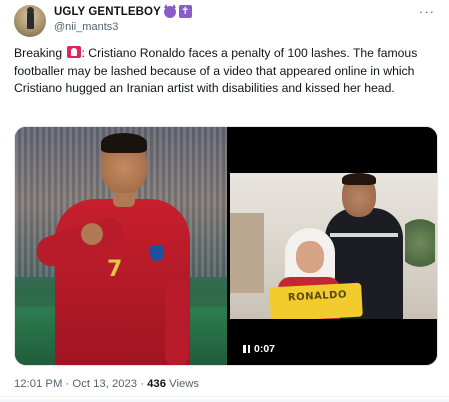 The width and height of the screenshot is (449, 402). I want to click on video-duration-badge: 0:07, so click(259, 349).